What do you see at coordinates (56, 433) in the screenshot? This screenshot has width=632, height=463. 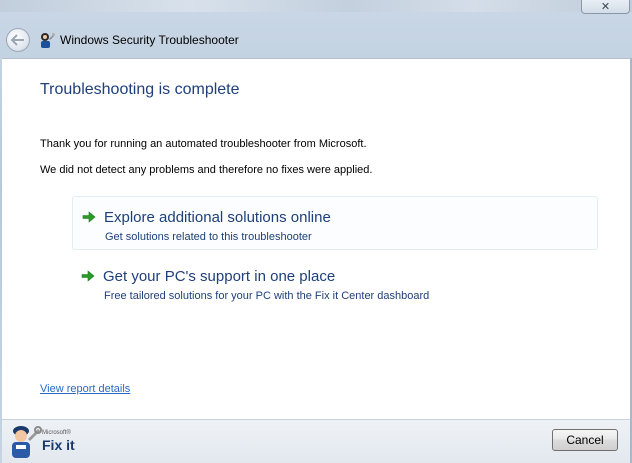 I see `fixit-brand-small: Microsoft®` at bounding box center [56, 433].